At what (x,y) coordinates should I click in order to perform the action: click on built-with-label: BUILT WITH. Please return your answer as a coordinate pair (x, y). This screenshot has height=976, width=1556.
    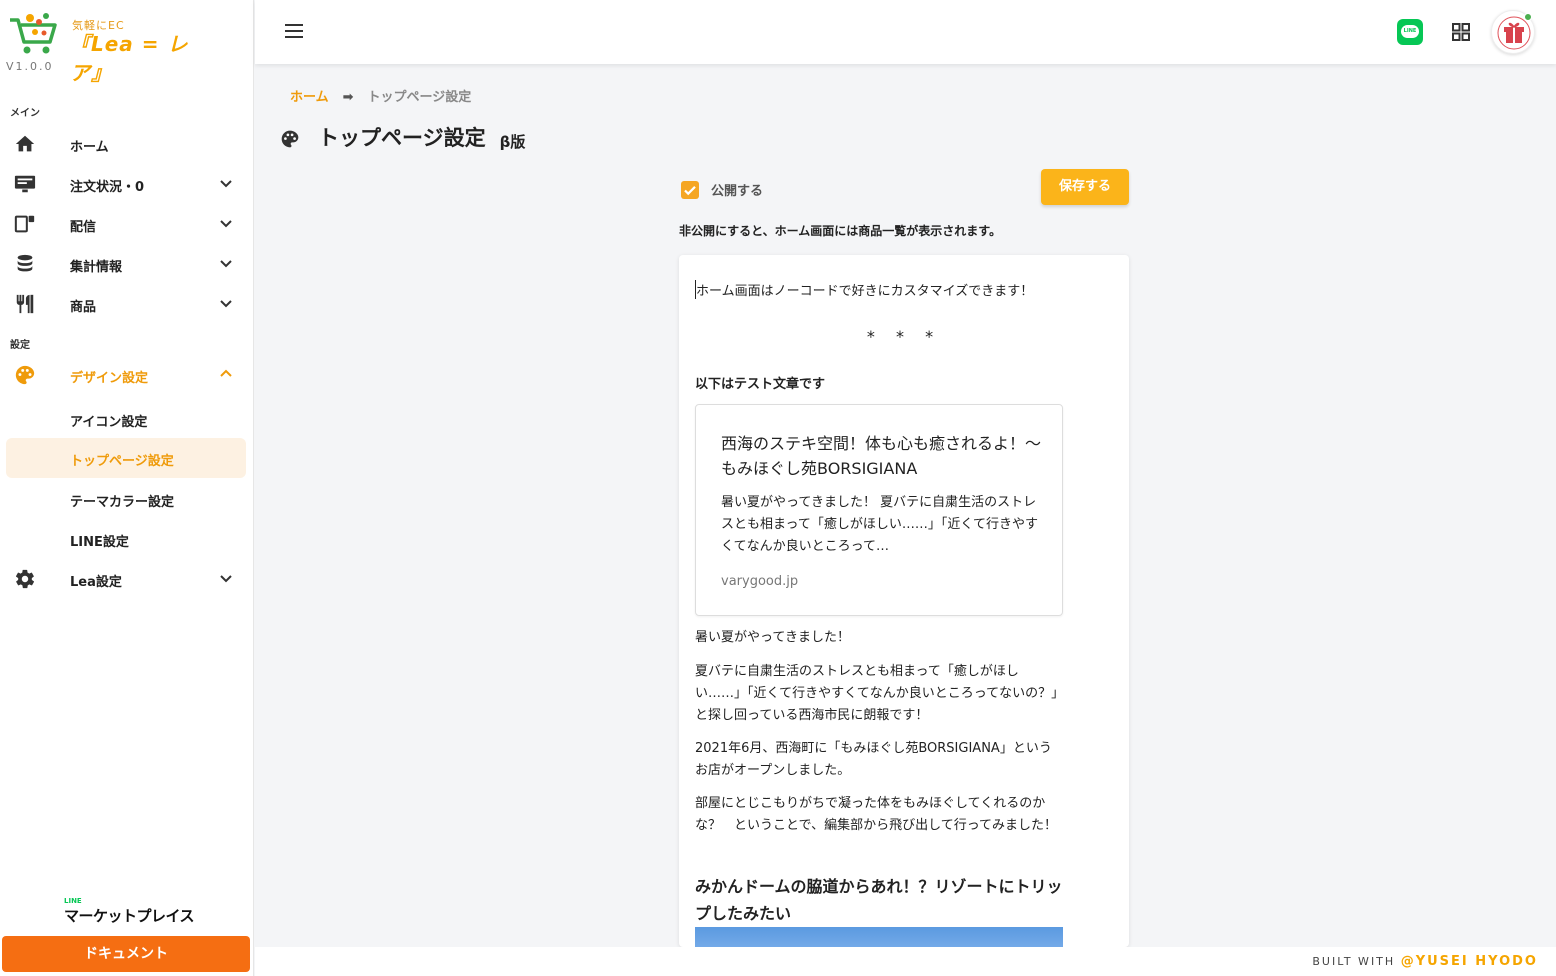
    Looking at the image, I should click on (1354, 961).